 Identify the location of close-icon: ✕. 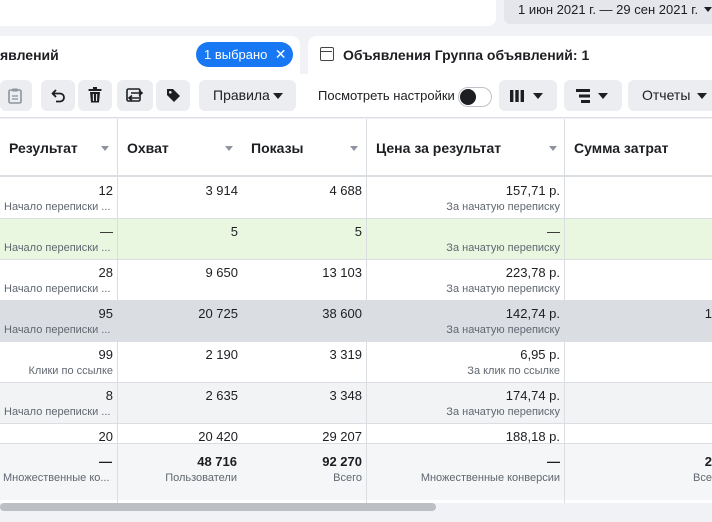
(281, 54).